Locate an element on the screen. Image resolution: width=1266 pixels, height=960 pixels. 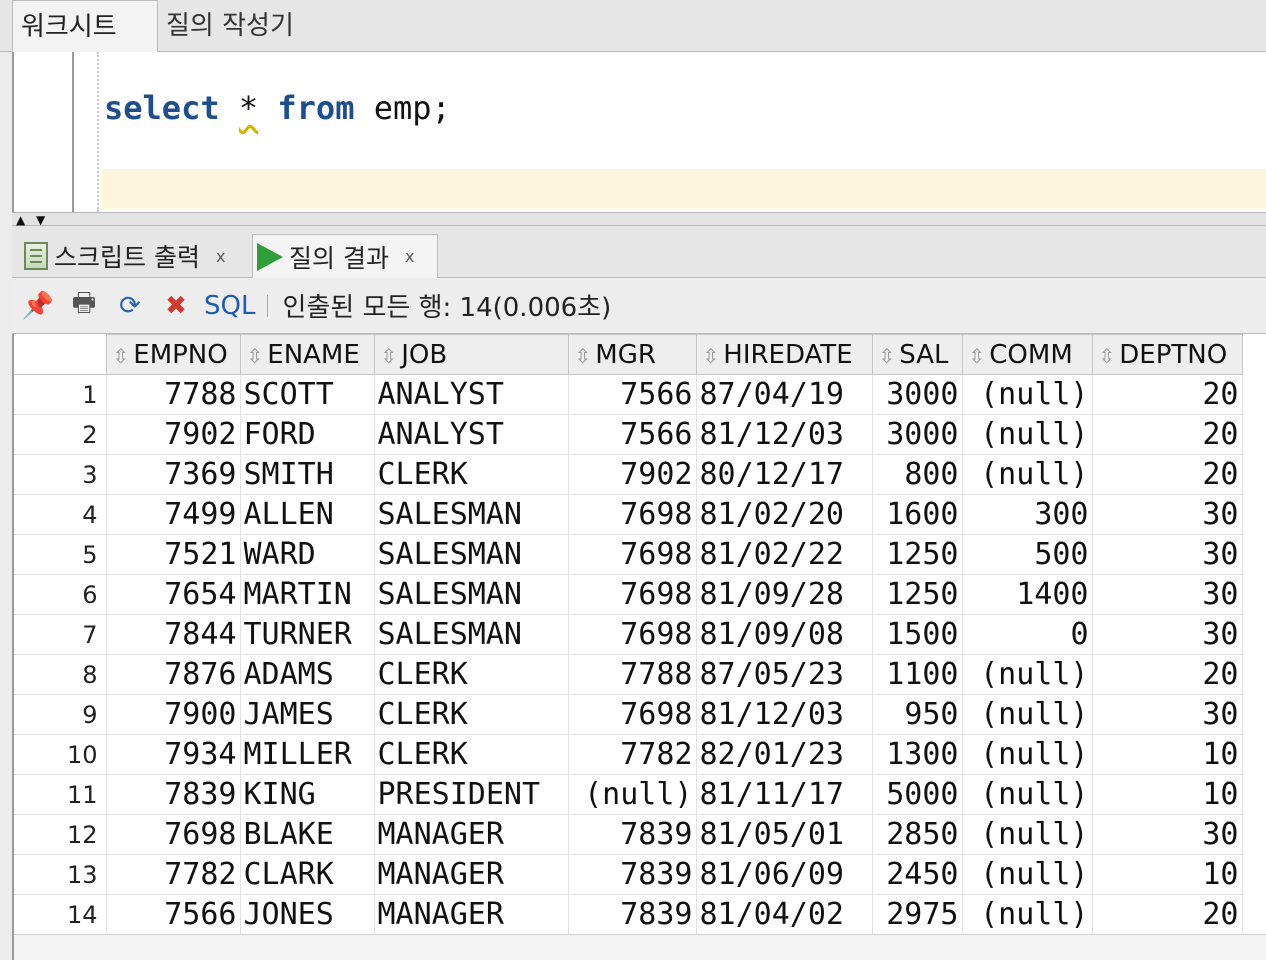
grid-cell: WARD is located at coordinates (307, 554).